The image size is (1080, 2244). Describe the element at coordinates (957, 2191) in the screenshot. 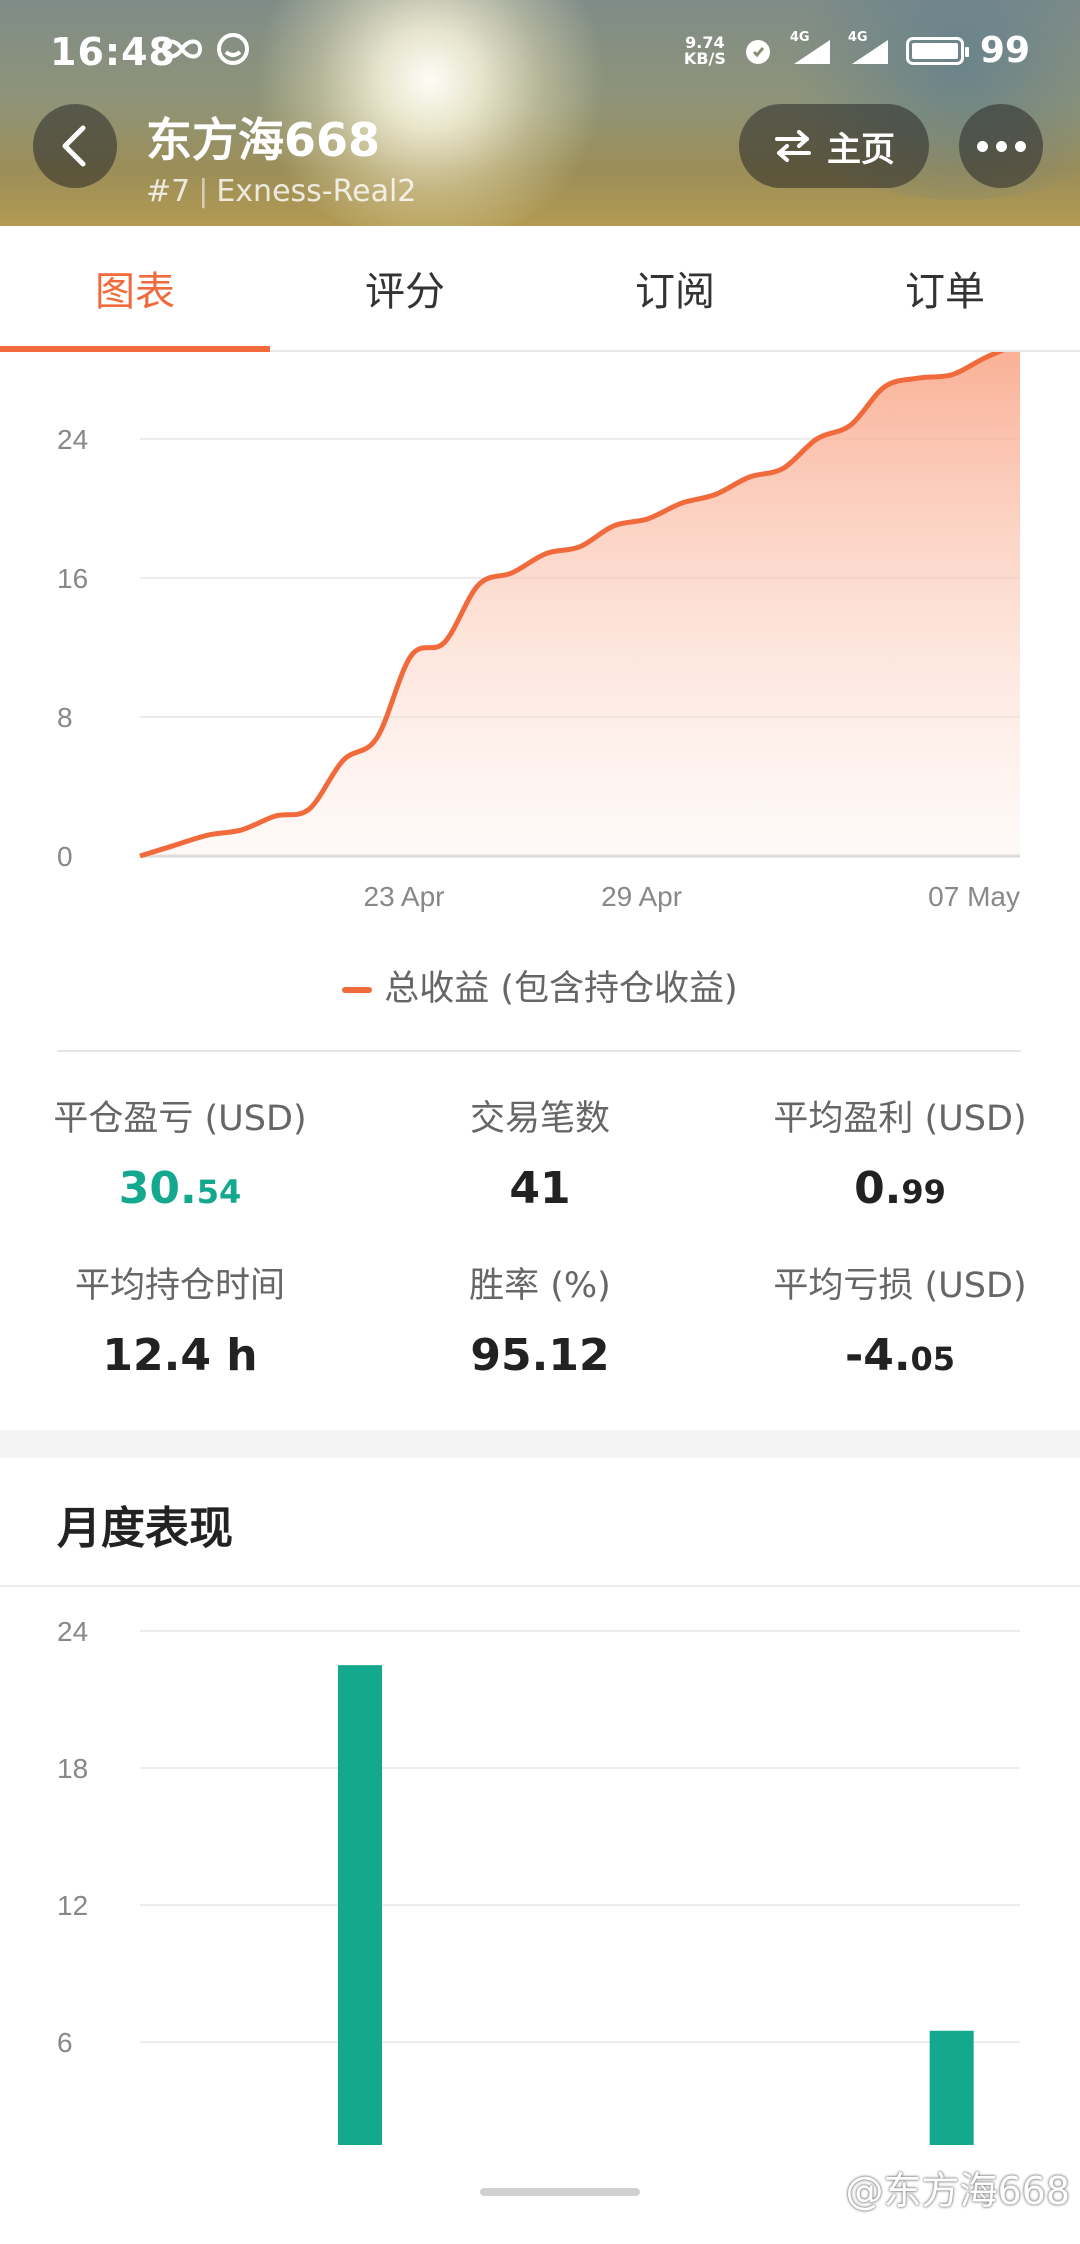

I see `watermark: @东方海668` at that location.